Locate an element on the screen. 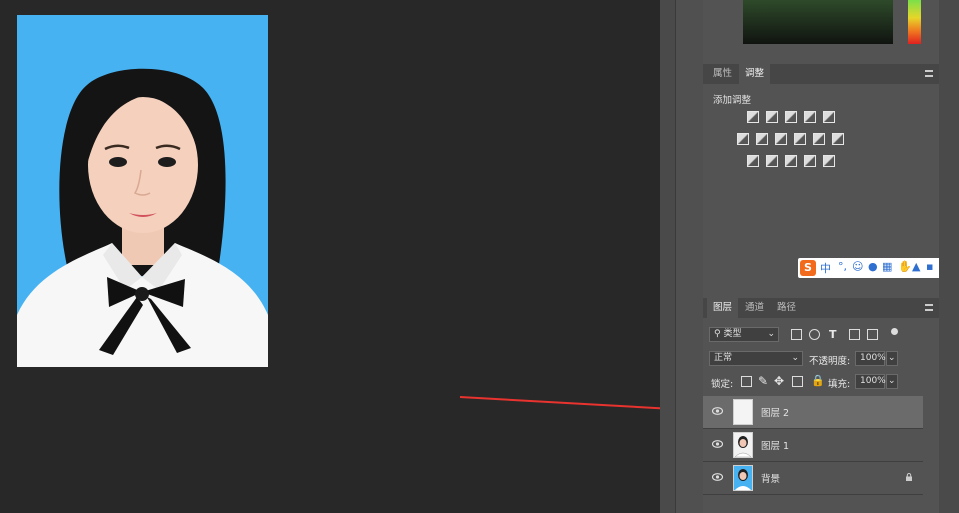  tab-adjustments: 调整 is located at coordinates (755, 74).